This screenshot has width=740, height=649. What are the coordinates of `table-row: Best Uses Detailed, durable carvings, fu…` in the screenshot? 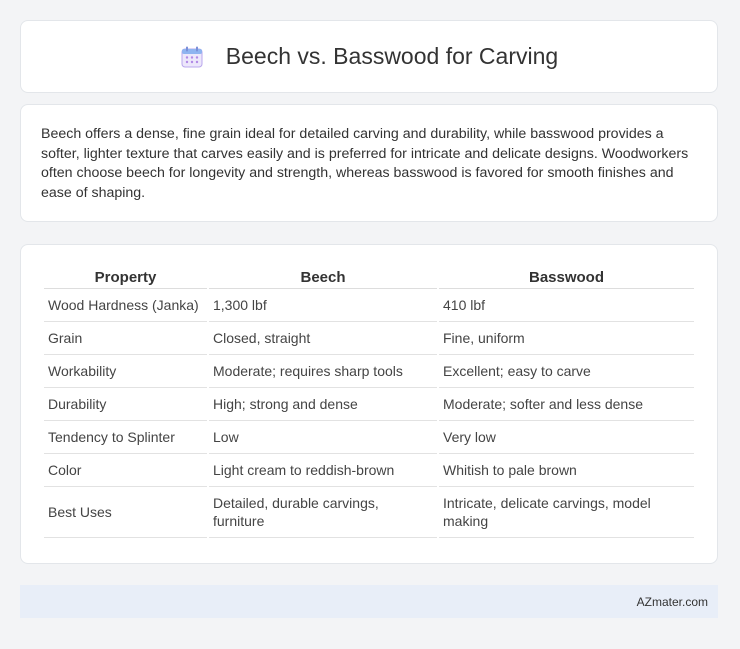 It's located at (369, 512).